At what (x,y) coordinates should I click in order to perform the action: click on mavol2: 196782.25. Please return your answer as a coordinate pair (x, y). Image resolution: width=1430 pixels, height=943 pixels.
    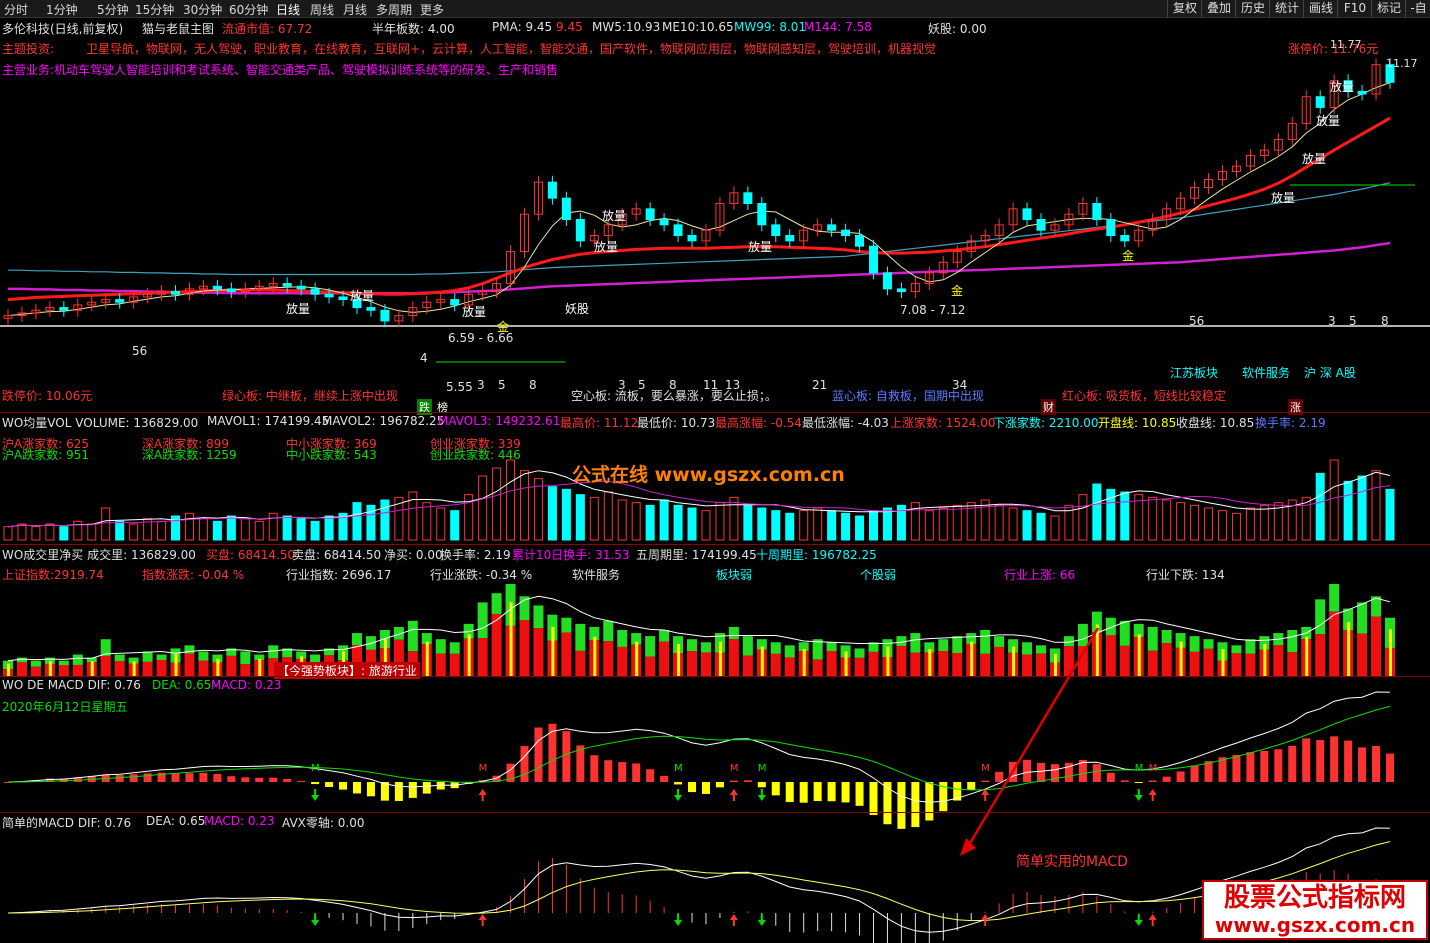
    Looking at the image, I should click on (412, 421).